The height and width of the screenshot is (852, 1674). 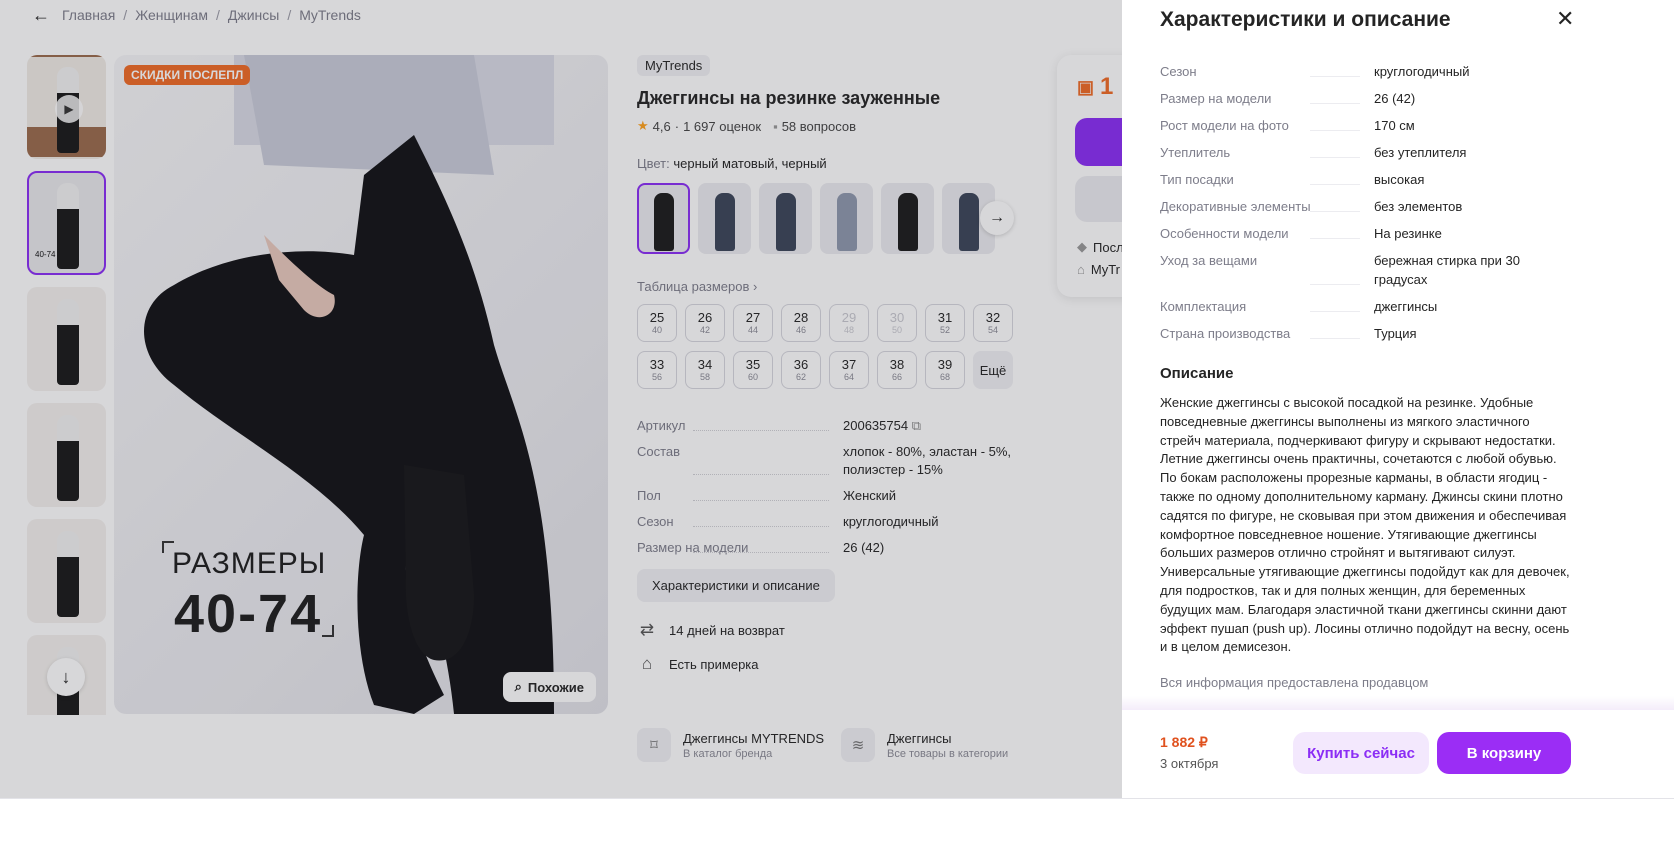 I want to click on size-option: 38 66, so click(x=897, y=370).